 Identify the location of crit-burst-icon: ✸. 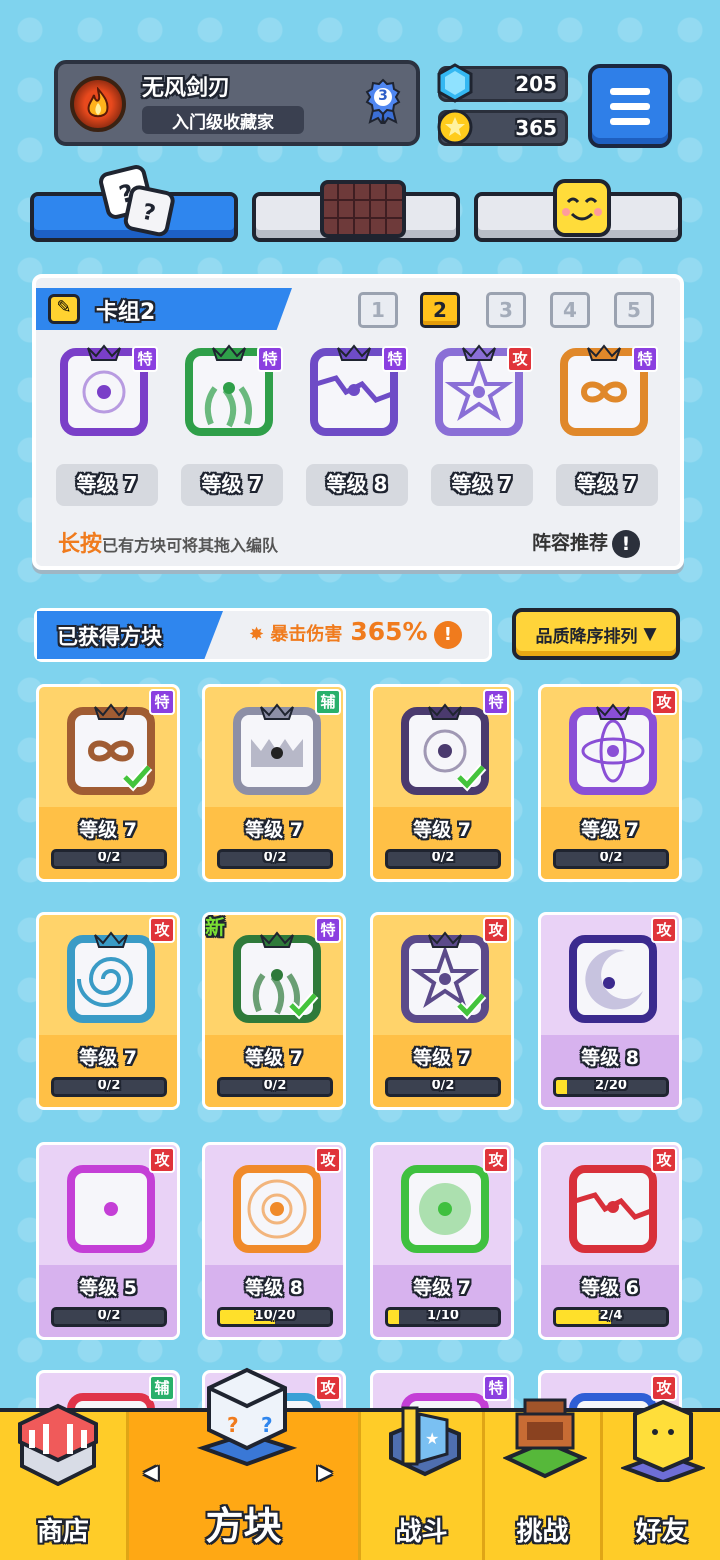
(257, 634).